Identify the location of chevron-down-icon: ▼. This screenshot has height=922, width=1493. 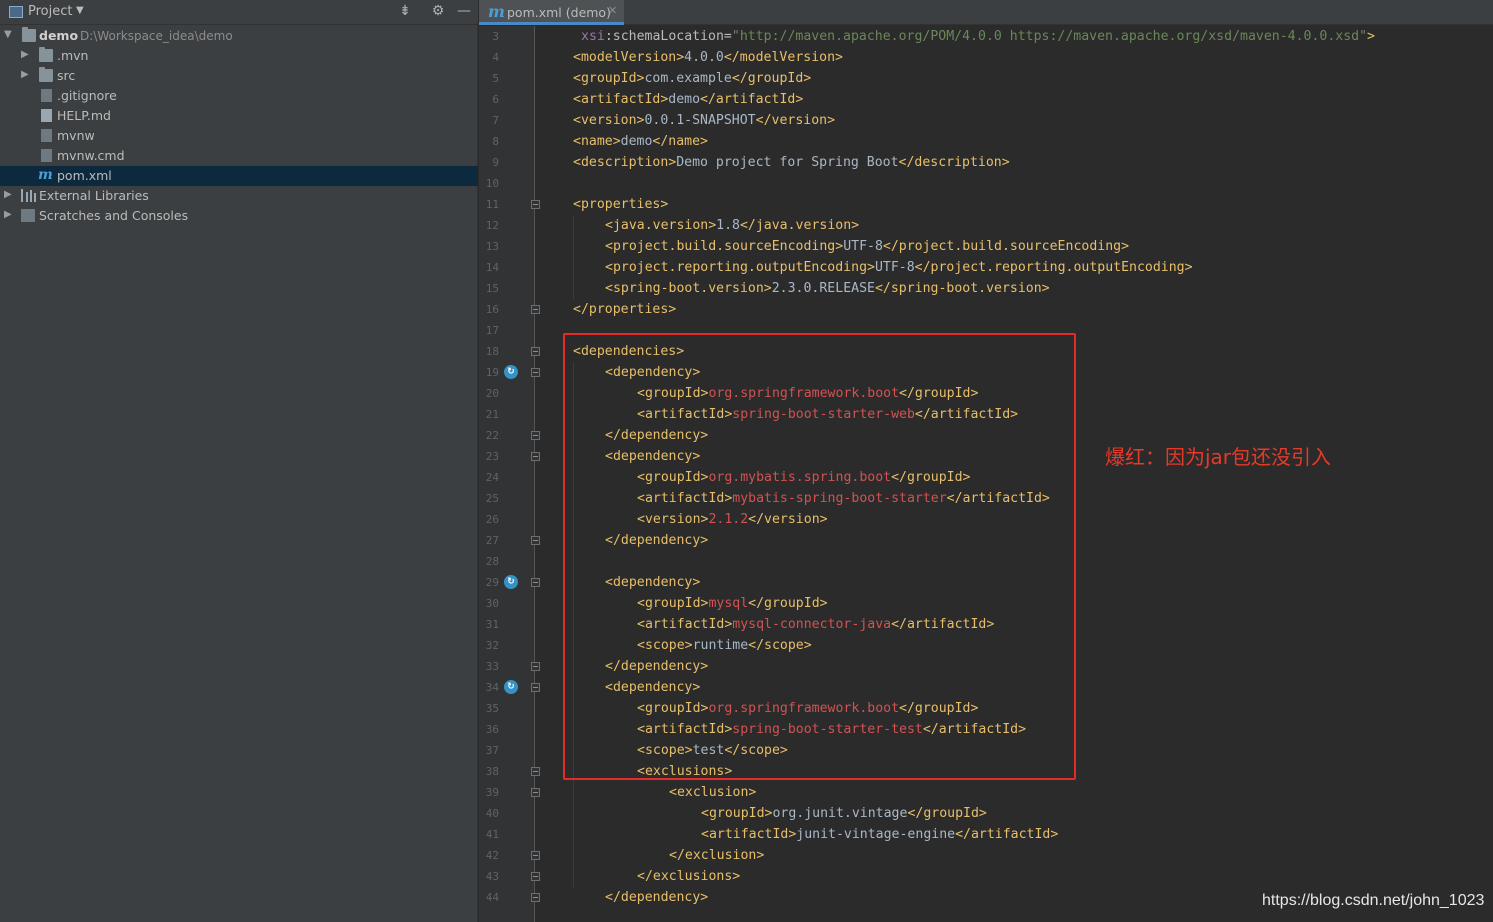
(80, 10).